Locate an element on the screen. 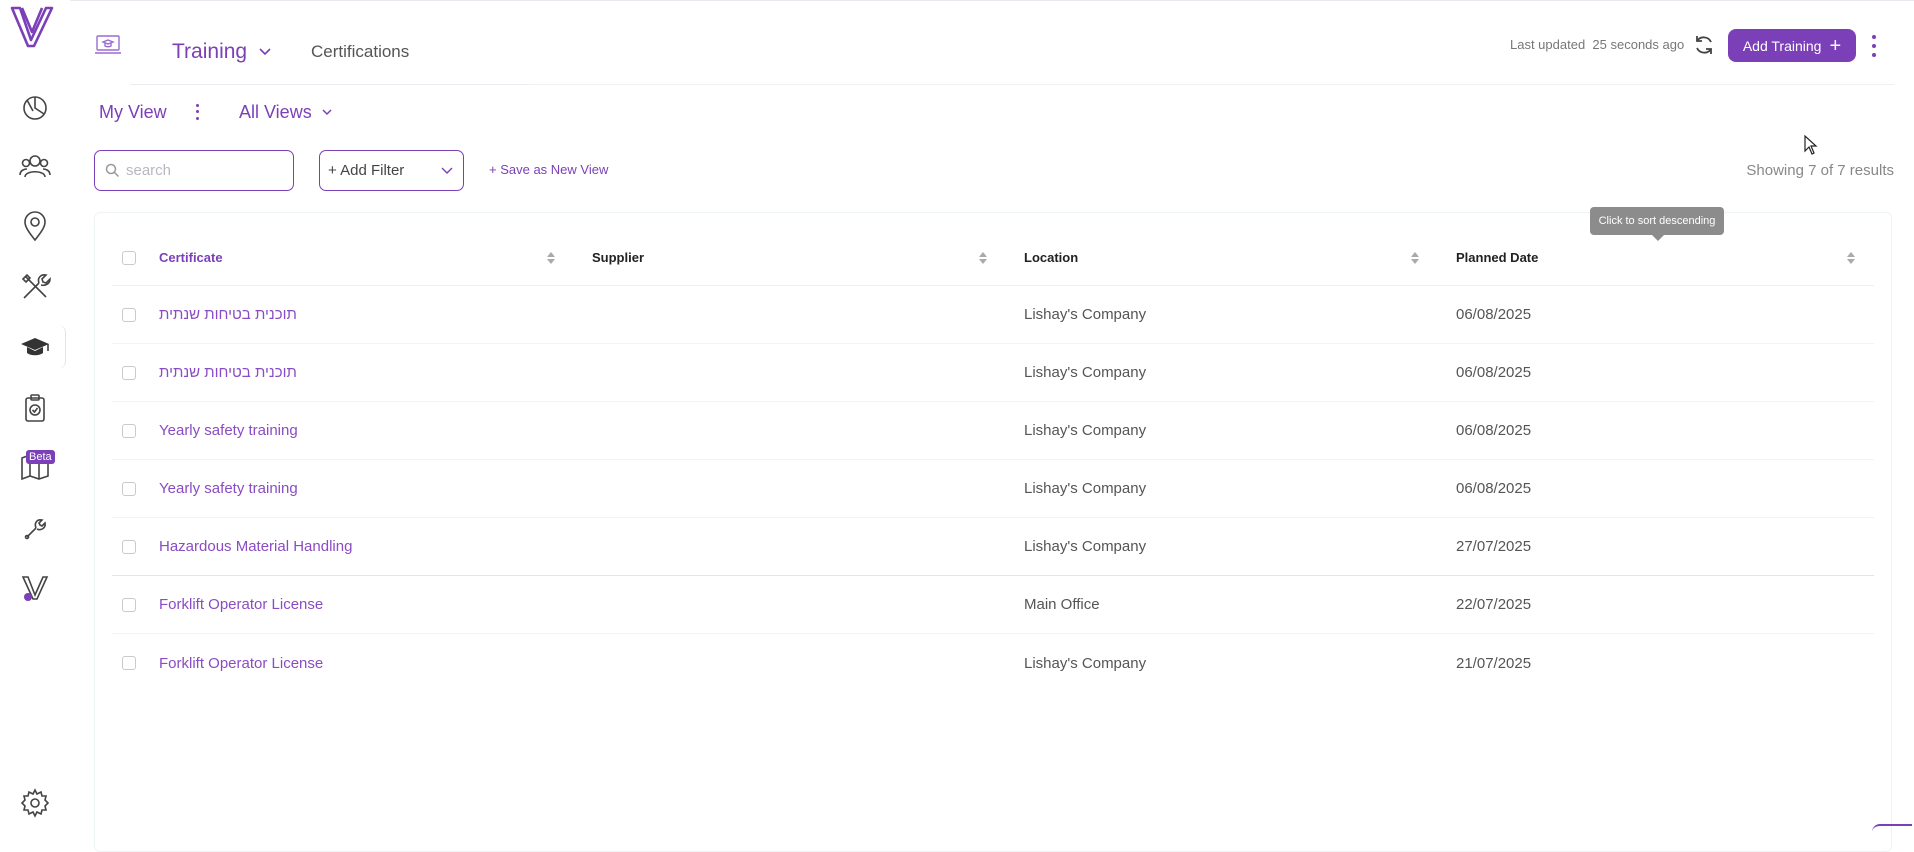 The image size is (1914, 852). training-module-icon is located at coordinates (108, 44).